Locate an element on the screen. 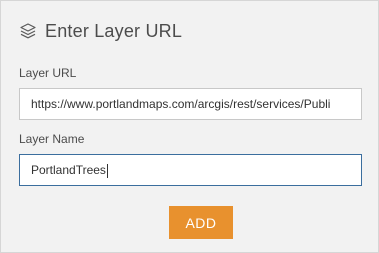 This screenshot has height=253, width=379. layer-name-input: PortlandTrees is located at coordinates (190, 170).